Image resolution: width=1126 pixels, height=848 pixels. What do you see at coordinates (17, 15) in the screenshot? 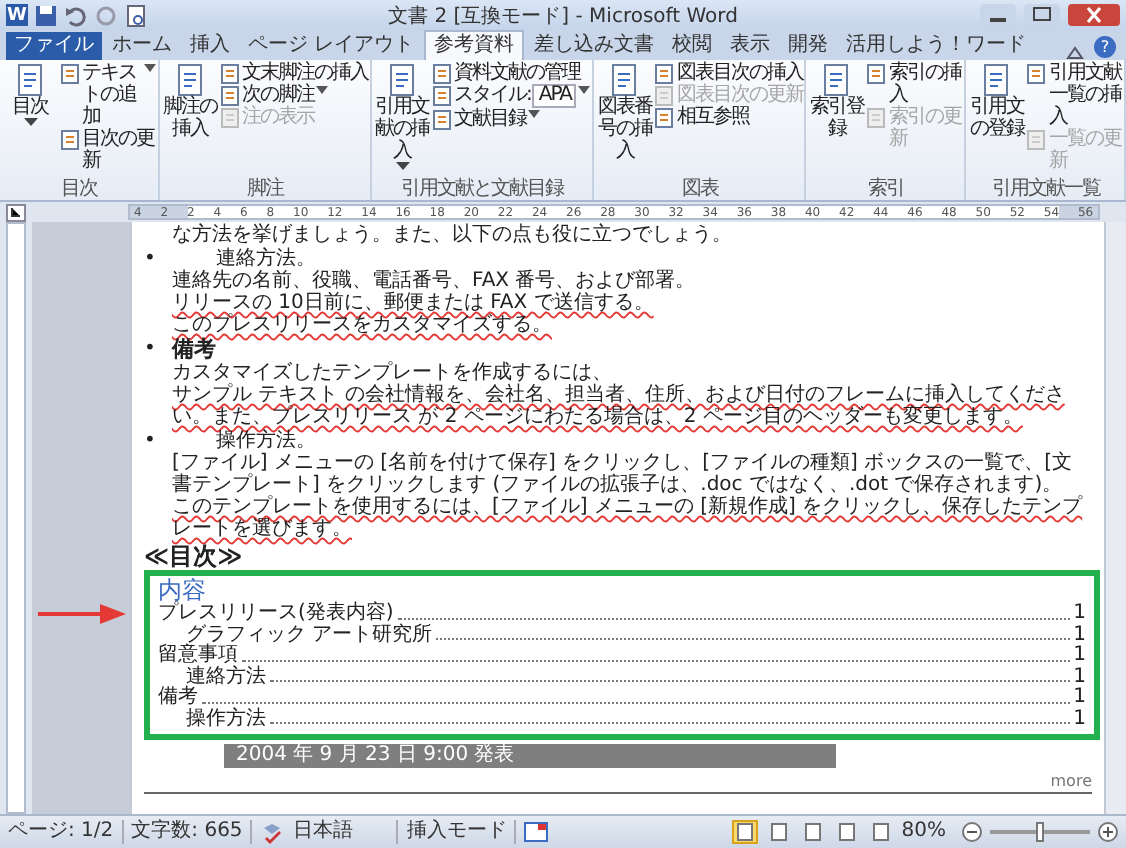
I see `word-logo-icon: W` at bounding box center [17, 15].